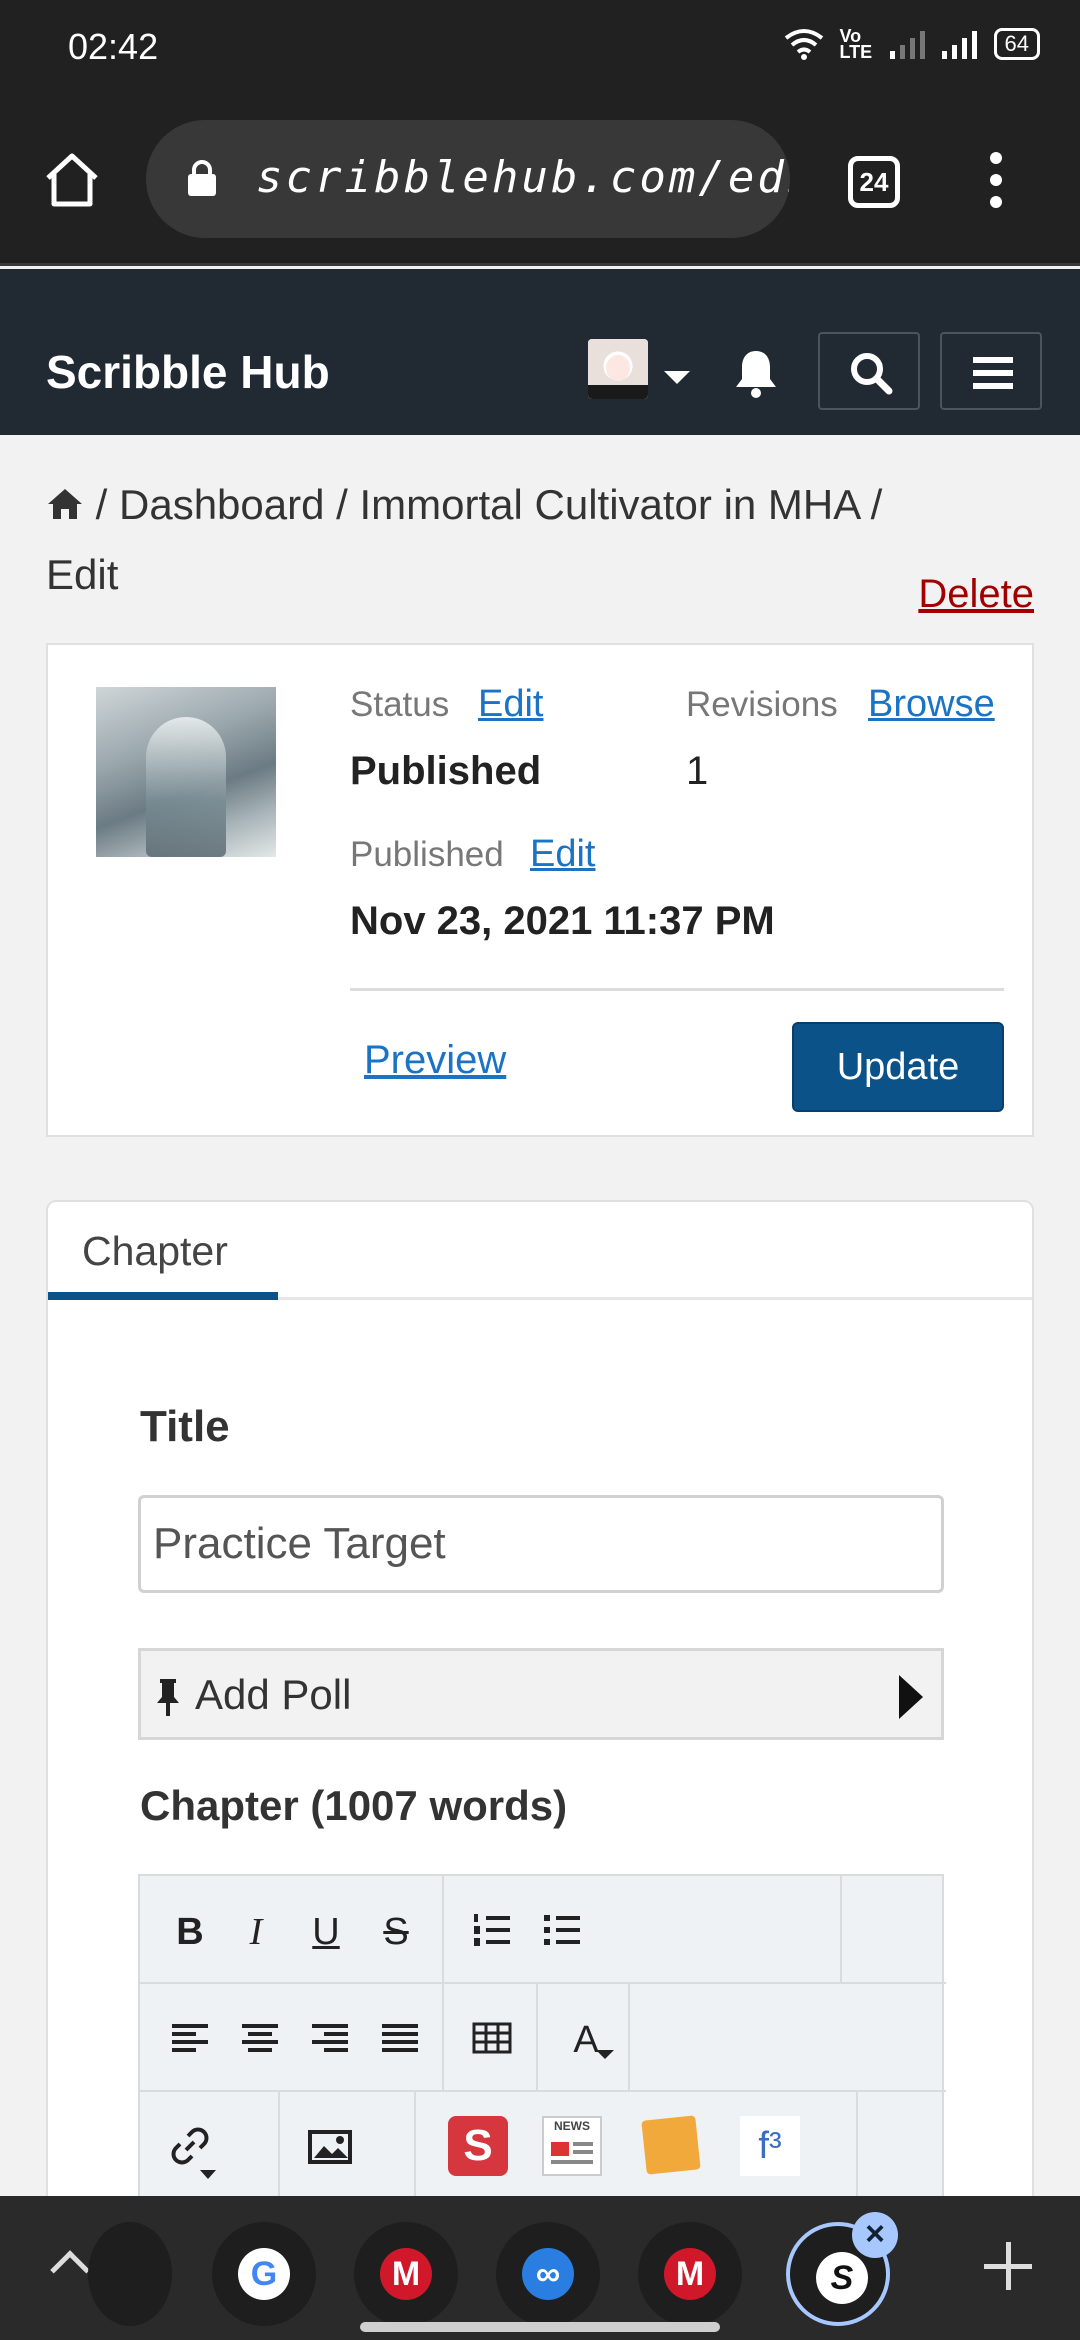 Image resolution: width=1080 pixels, height=2340 pixels. I want to click on tab-strip: Chapter, so click(540, 1251).